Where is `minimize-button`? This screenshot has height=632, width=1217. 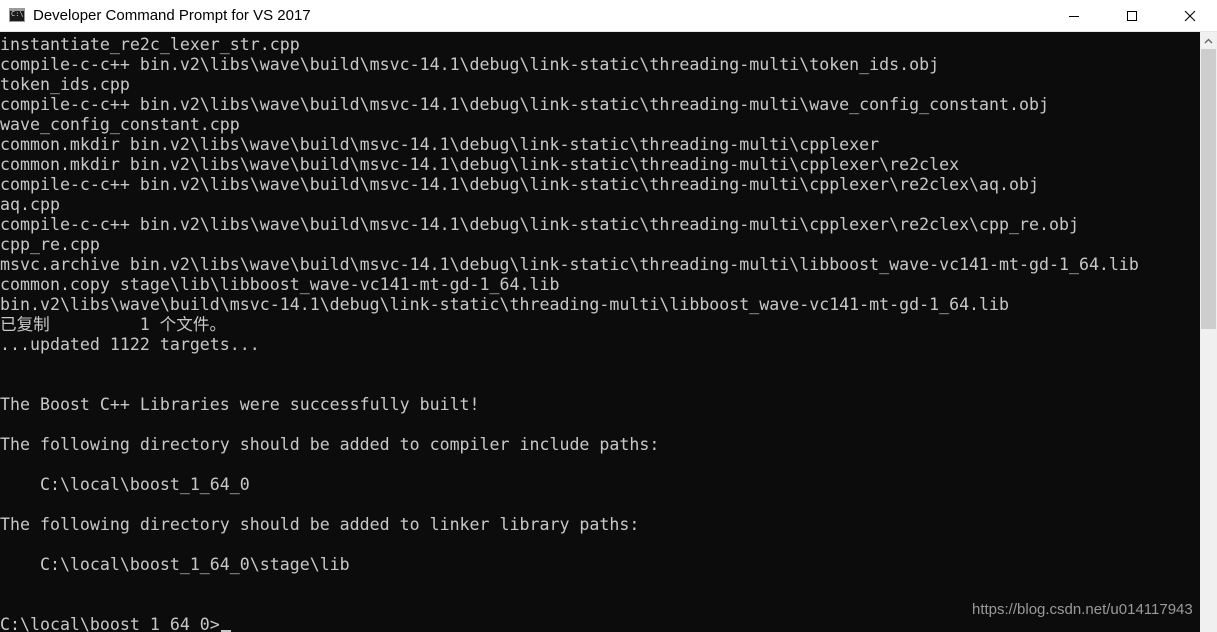
minimize-button is located at coordinates (1074, 15).